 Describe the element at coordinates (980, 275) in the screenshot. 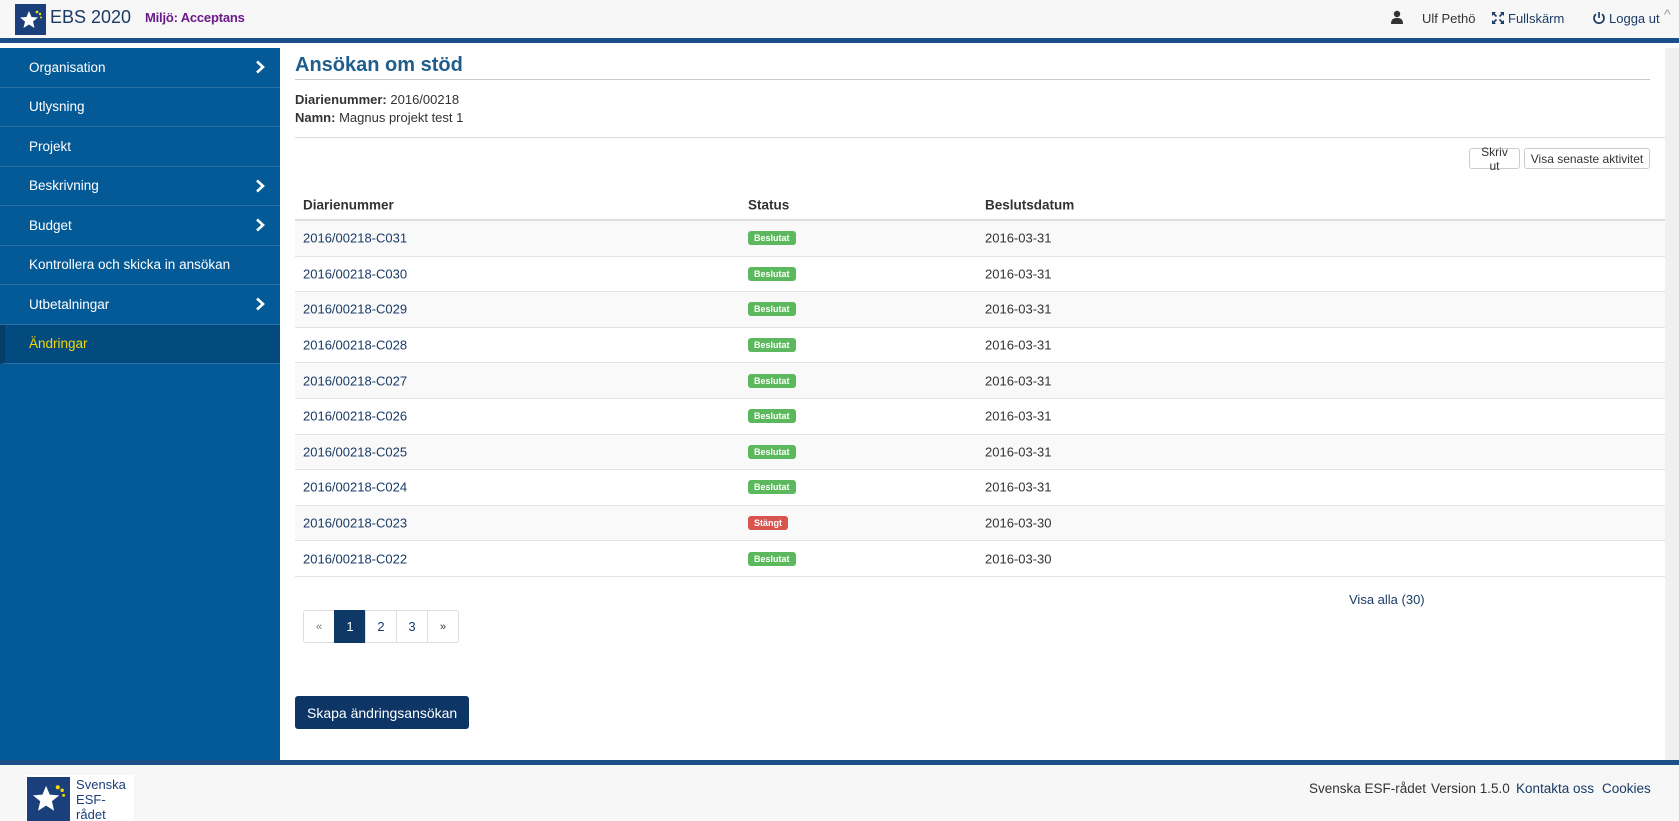

I see `table-row: 2016/00218-C030 Beslutat 2016-03-31` at that location.